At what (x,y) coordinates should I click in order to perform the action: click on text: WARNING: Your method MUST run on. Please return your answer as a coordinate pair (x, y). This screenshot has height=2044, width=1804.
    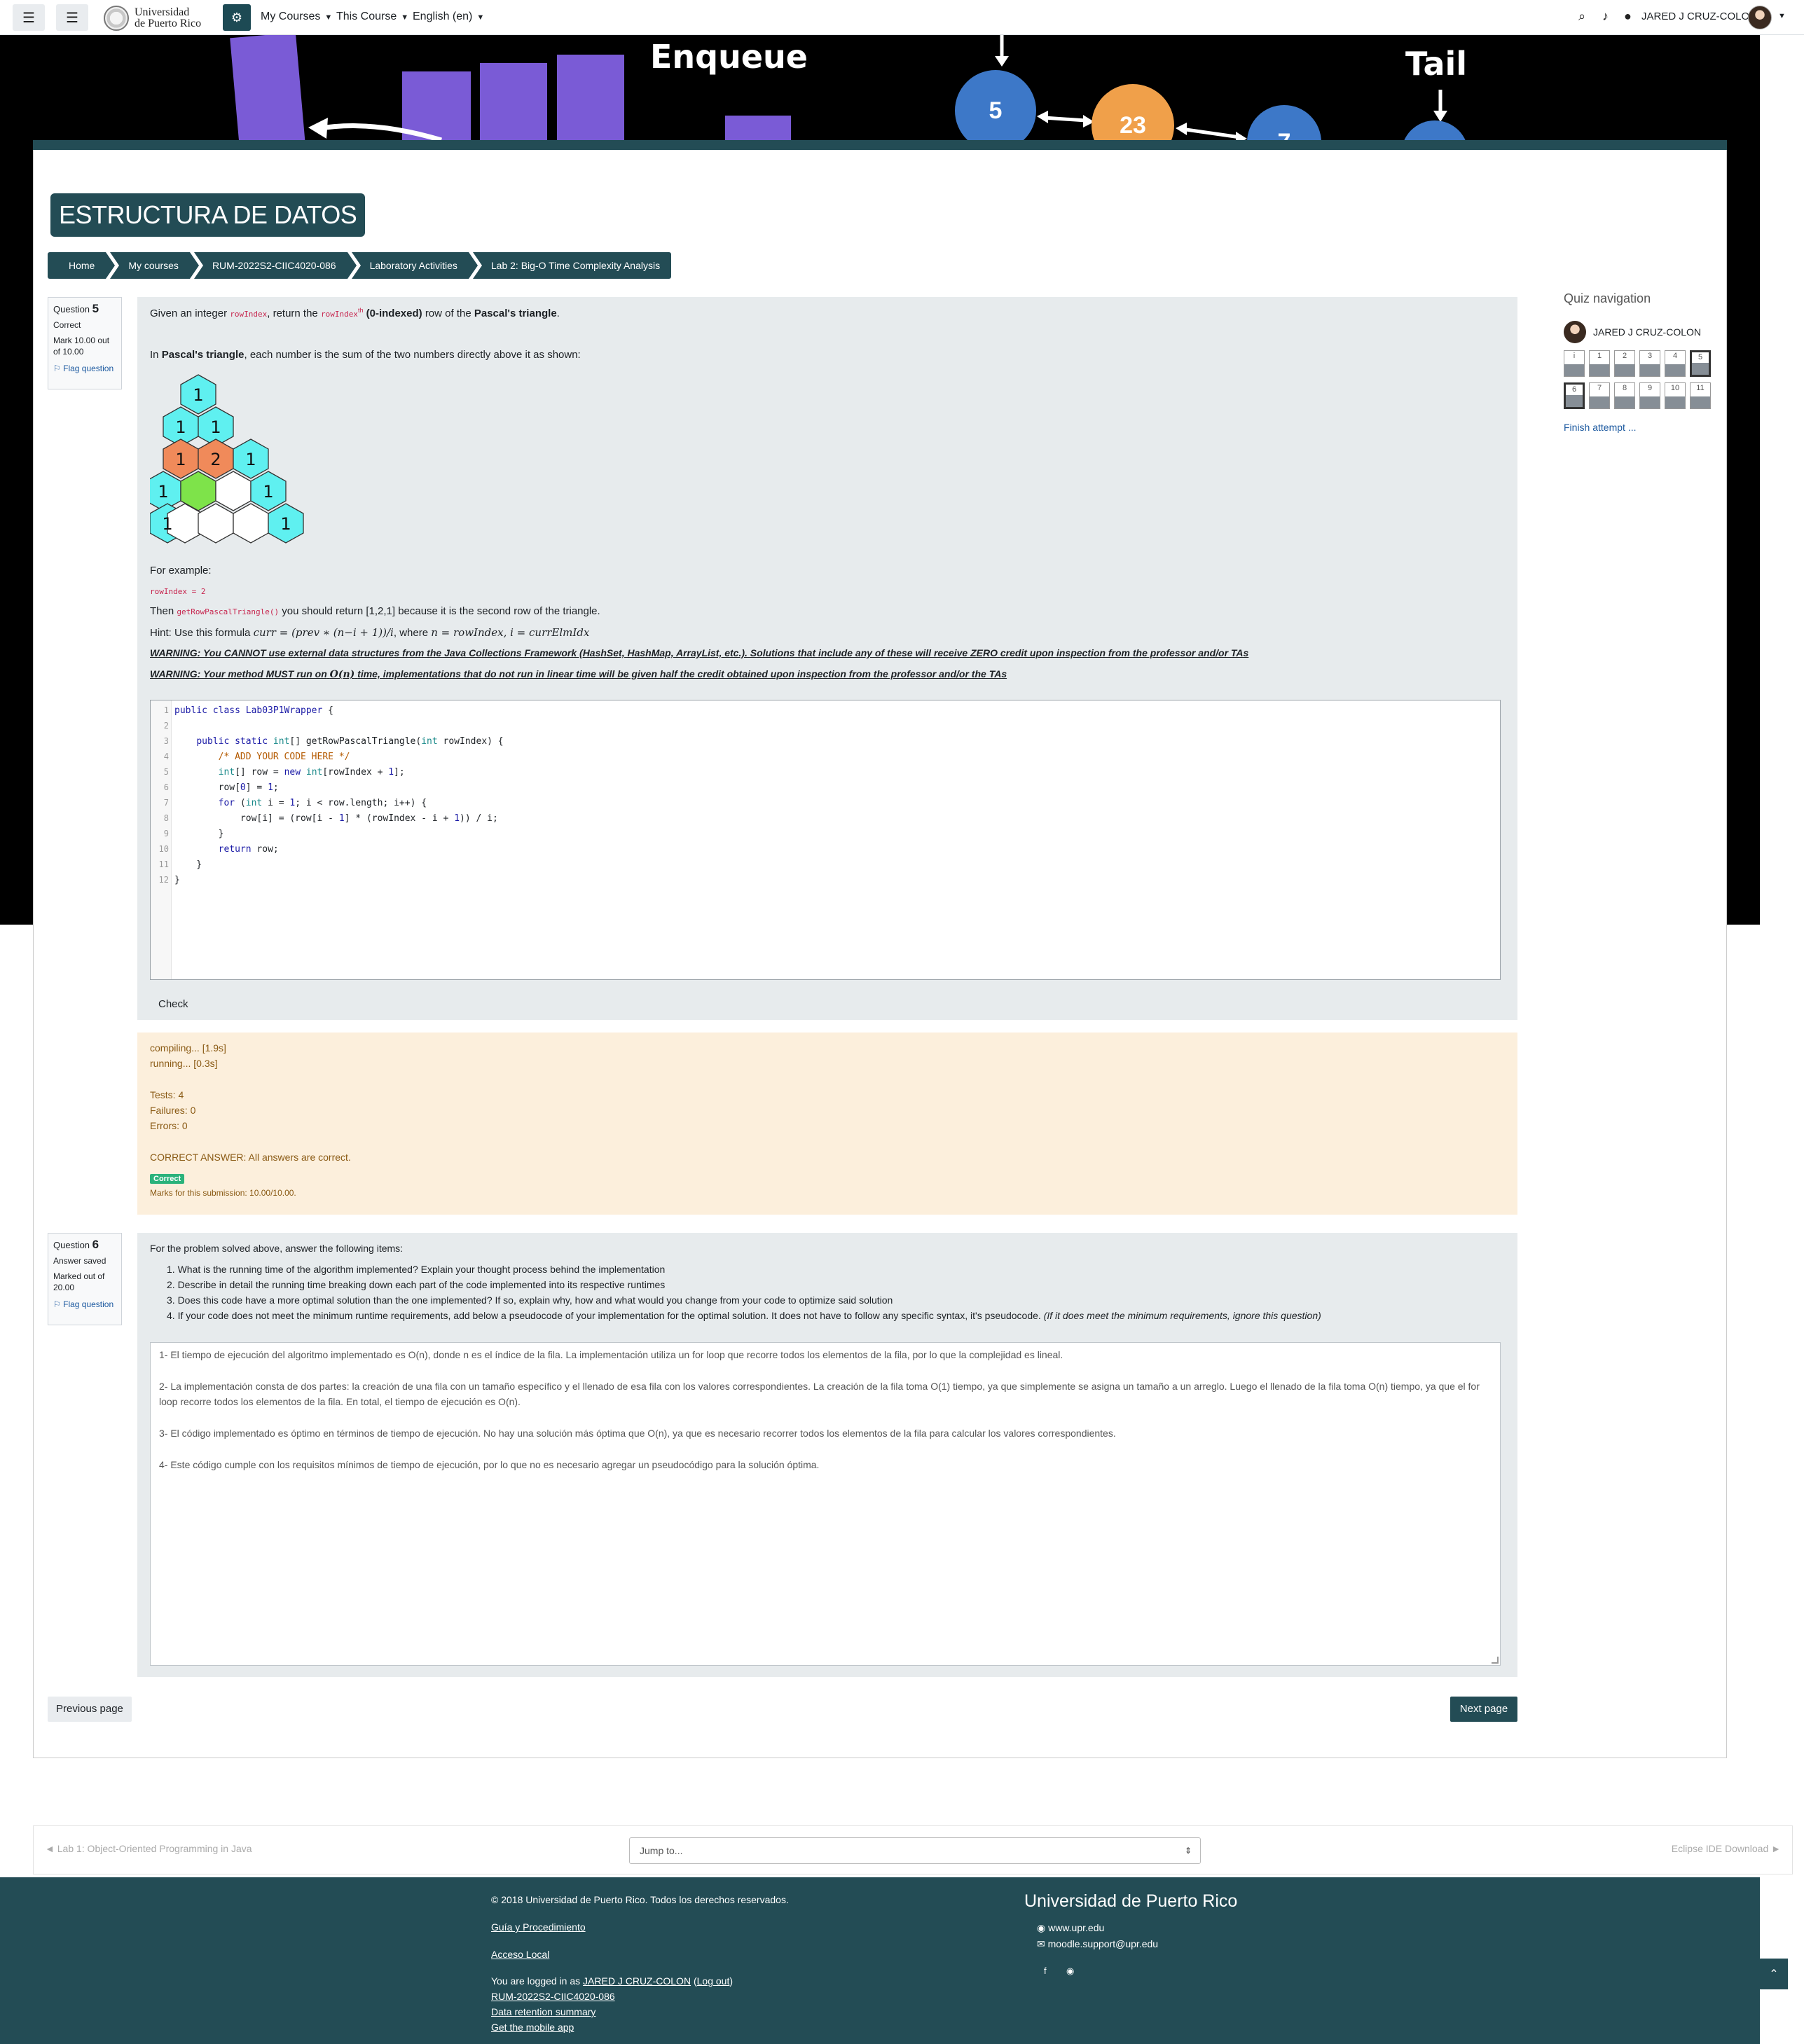
    Looking at the image, I should click on (238, 673).